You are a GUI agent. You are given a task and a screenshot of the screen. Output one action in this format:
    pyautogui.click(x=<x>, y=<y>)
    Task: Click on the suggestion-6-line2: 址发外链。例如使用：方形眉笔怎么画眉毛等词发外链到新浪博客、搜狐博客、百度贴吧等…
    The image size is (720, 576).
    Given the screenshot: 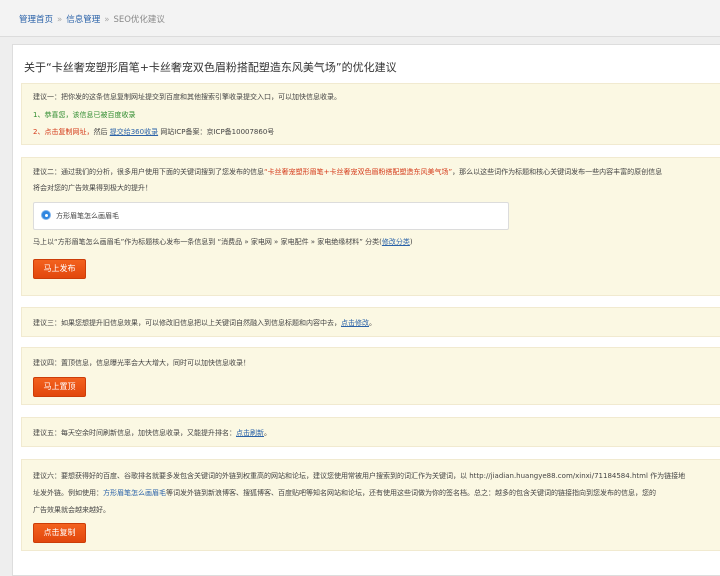 What is the action you would take?
    pyautogui.click(x=344, y=493)
    